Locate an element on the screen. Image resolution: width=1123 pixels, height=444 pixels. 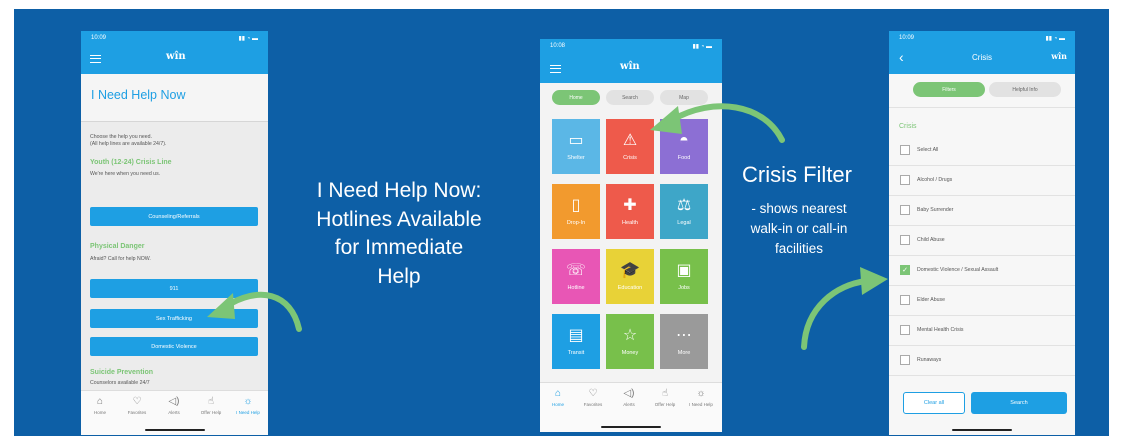
hand-icon: ☝ is located at coordinates (211, 401).